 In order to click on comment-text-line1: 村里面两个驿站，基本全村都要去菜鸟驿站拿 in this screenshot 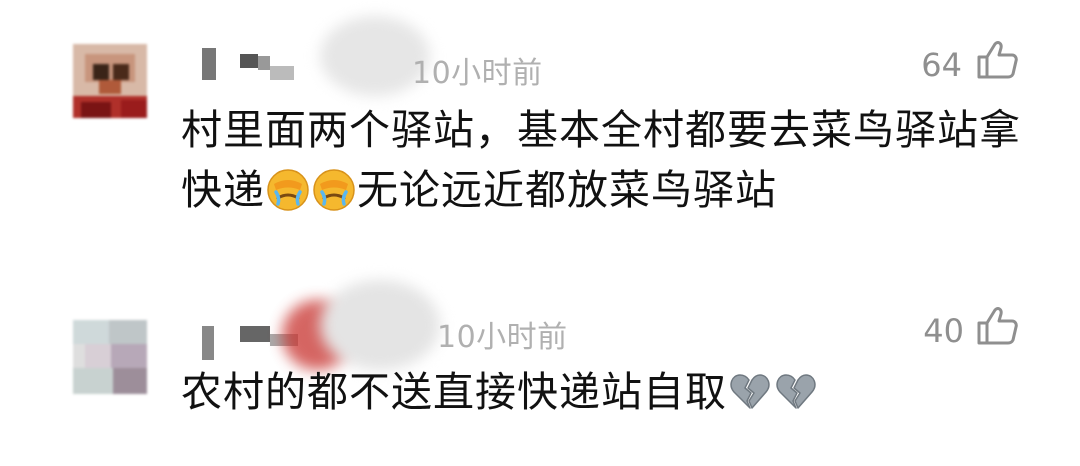, I will do `click(601, 130)`.